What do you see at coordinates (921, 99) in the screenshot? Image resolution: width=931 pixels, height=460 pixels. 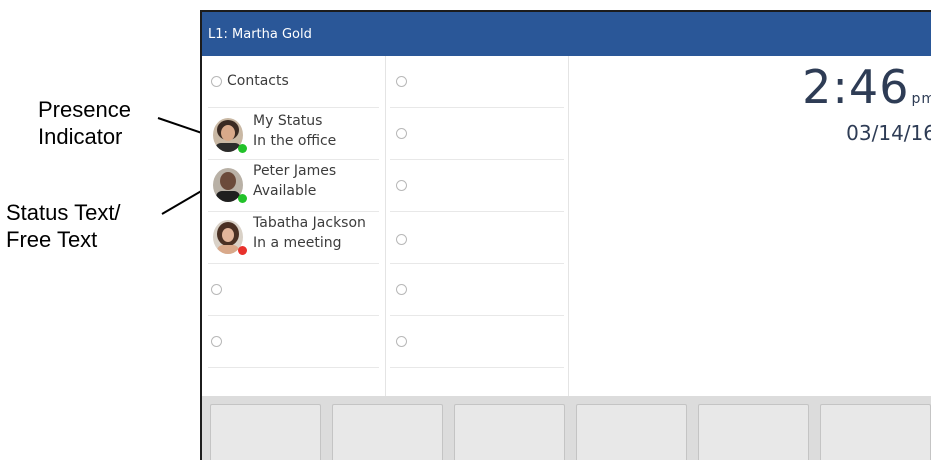 I see `time-ampm: pm` at bounding box center [921, 99].